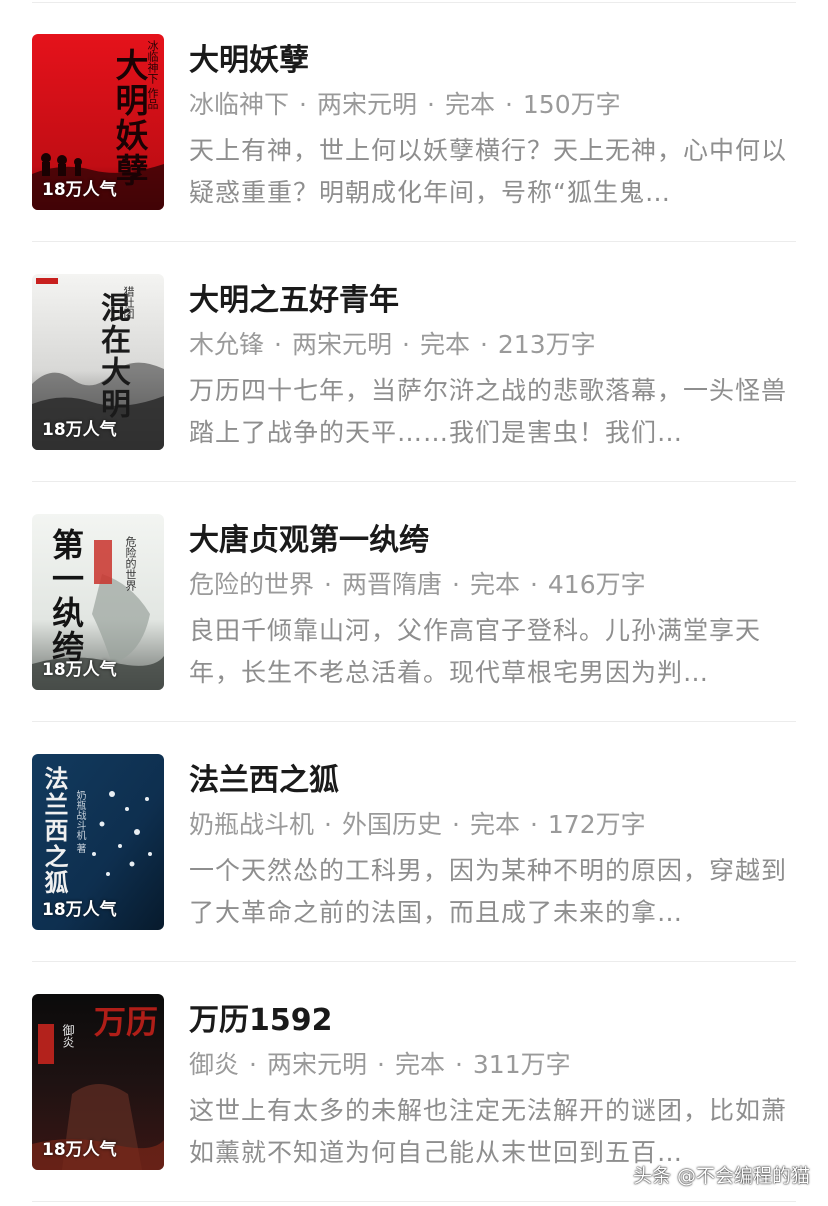  What do you see at coordinates (492, 301) in the screenshot?
I see `book-title: 大明之五好青年` at bounding box center [492, 301].